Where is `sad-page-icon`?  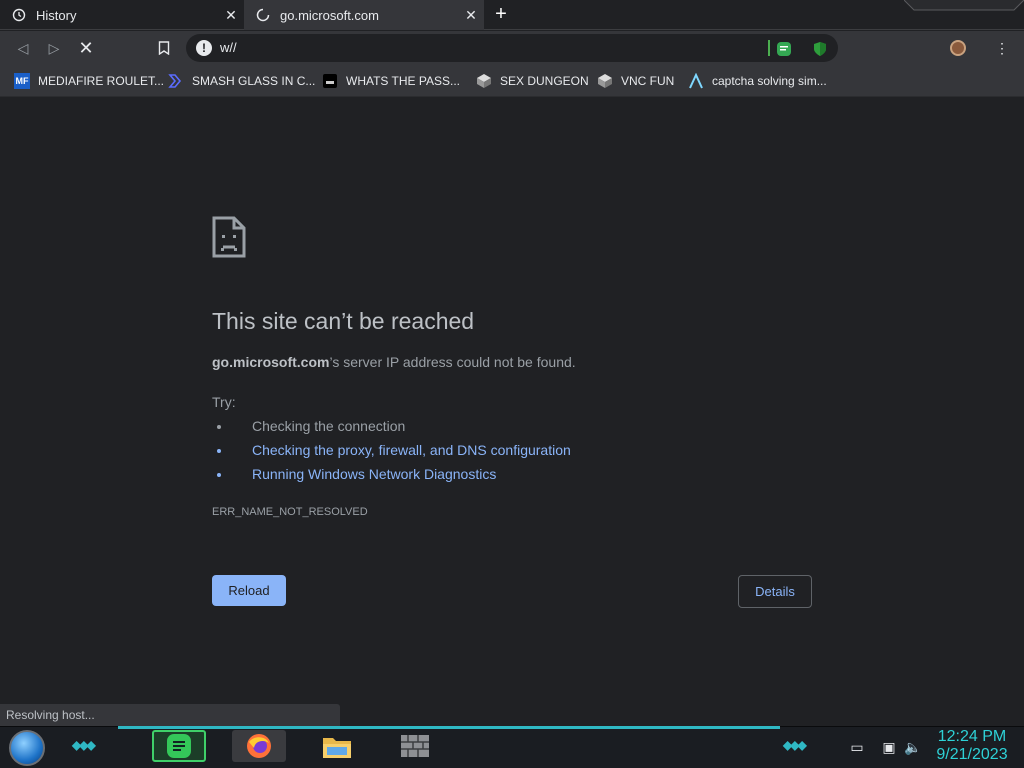
sad-page-icon is located at coordinates (229, 237).